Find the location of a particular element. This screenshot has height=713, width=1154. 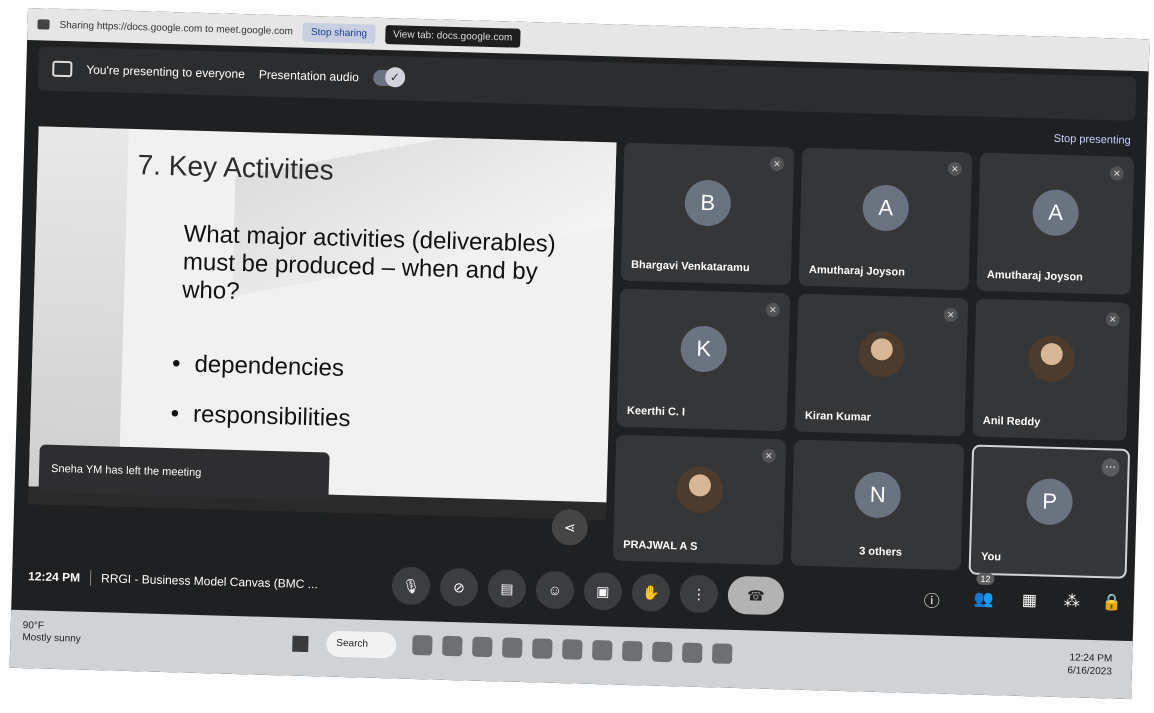

participant-tile: N 3 others is located at coordinates (877, 505).